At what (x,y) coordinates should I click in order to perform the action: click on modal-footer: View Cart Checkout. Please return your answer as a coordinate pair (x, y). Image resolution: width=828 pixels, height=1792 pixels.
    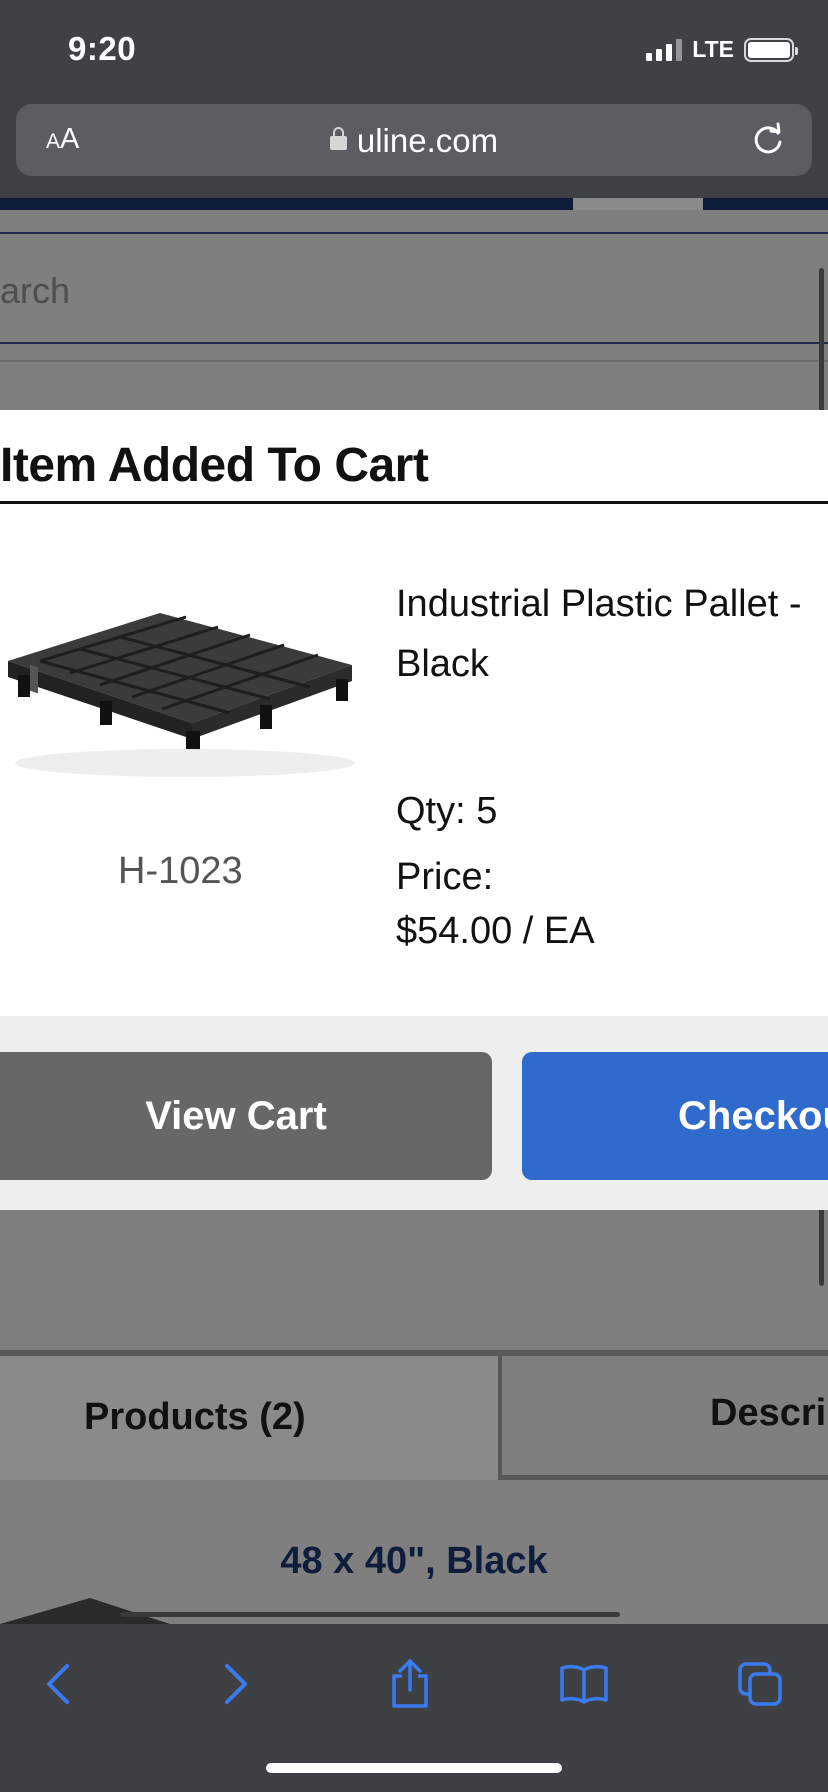
    Looking at the image, I should click on (414, 1113).